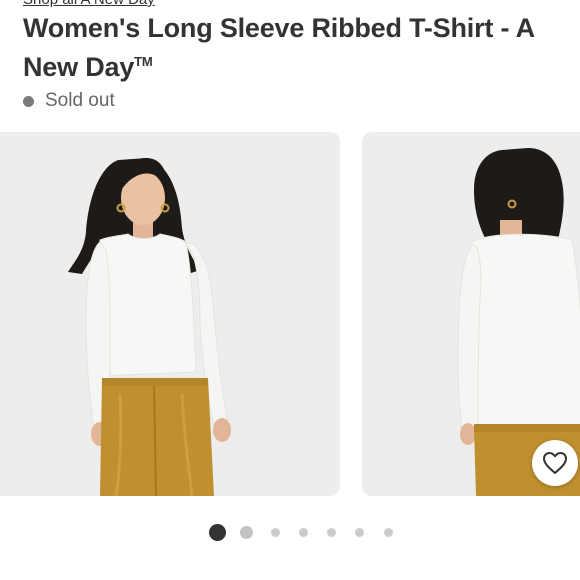 Image resolution: width=580 pixels, height=580 pixels. What do you see at coordinates (89, 4) in the screenshot?
I see `brand-link: Shop all A New Day` at bounding box center [89, 4].